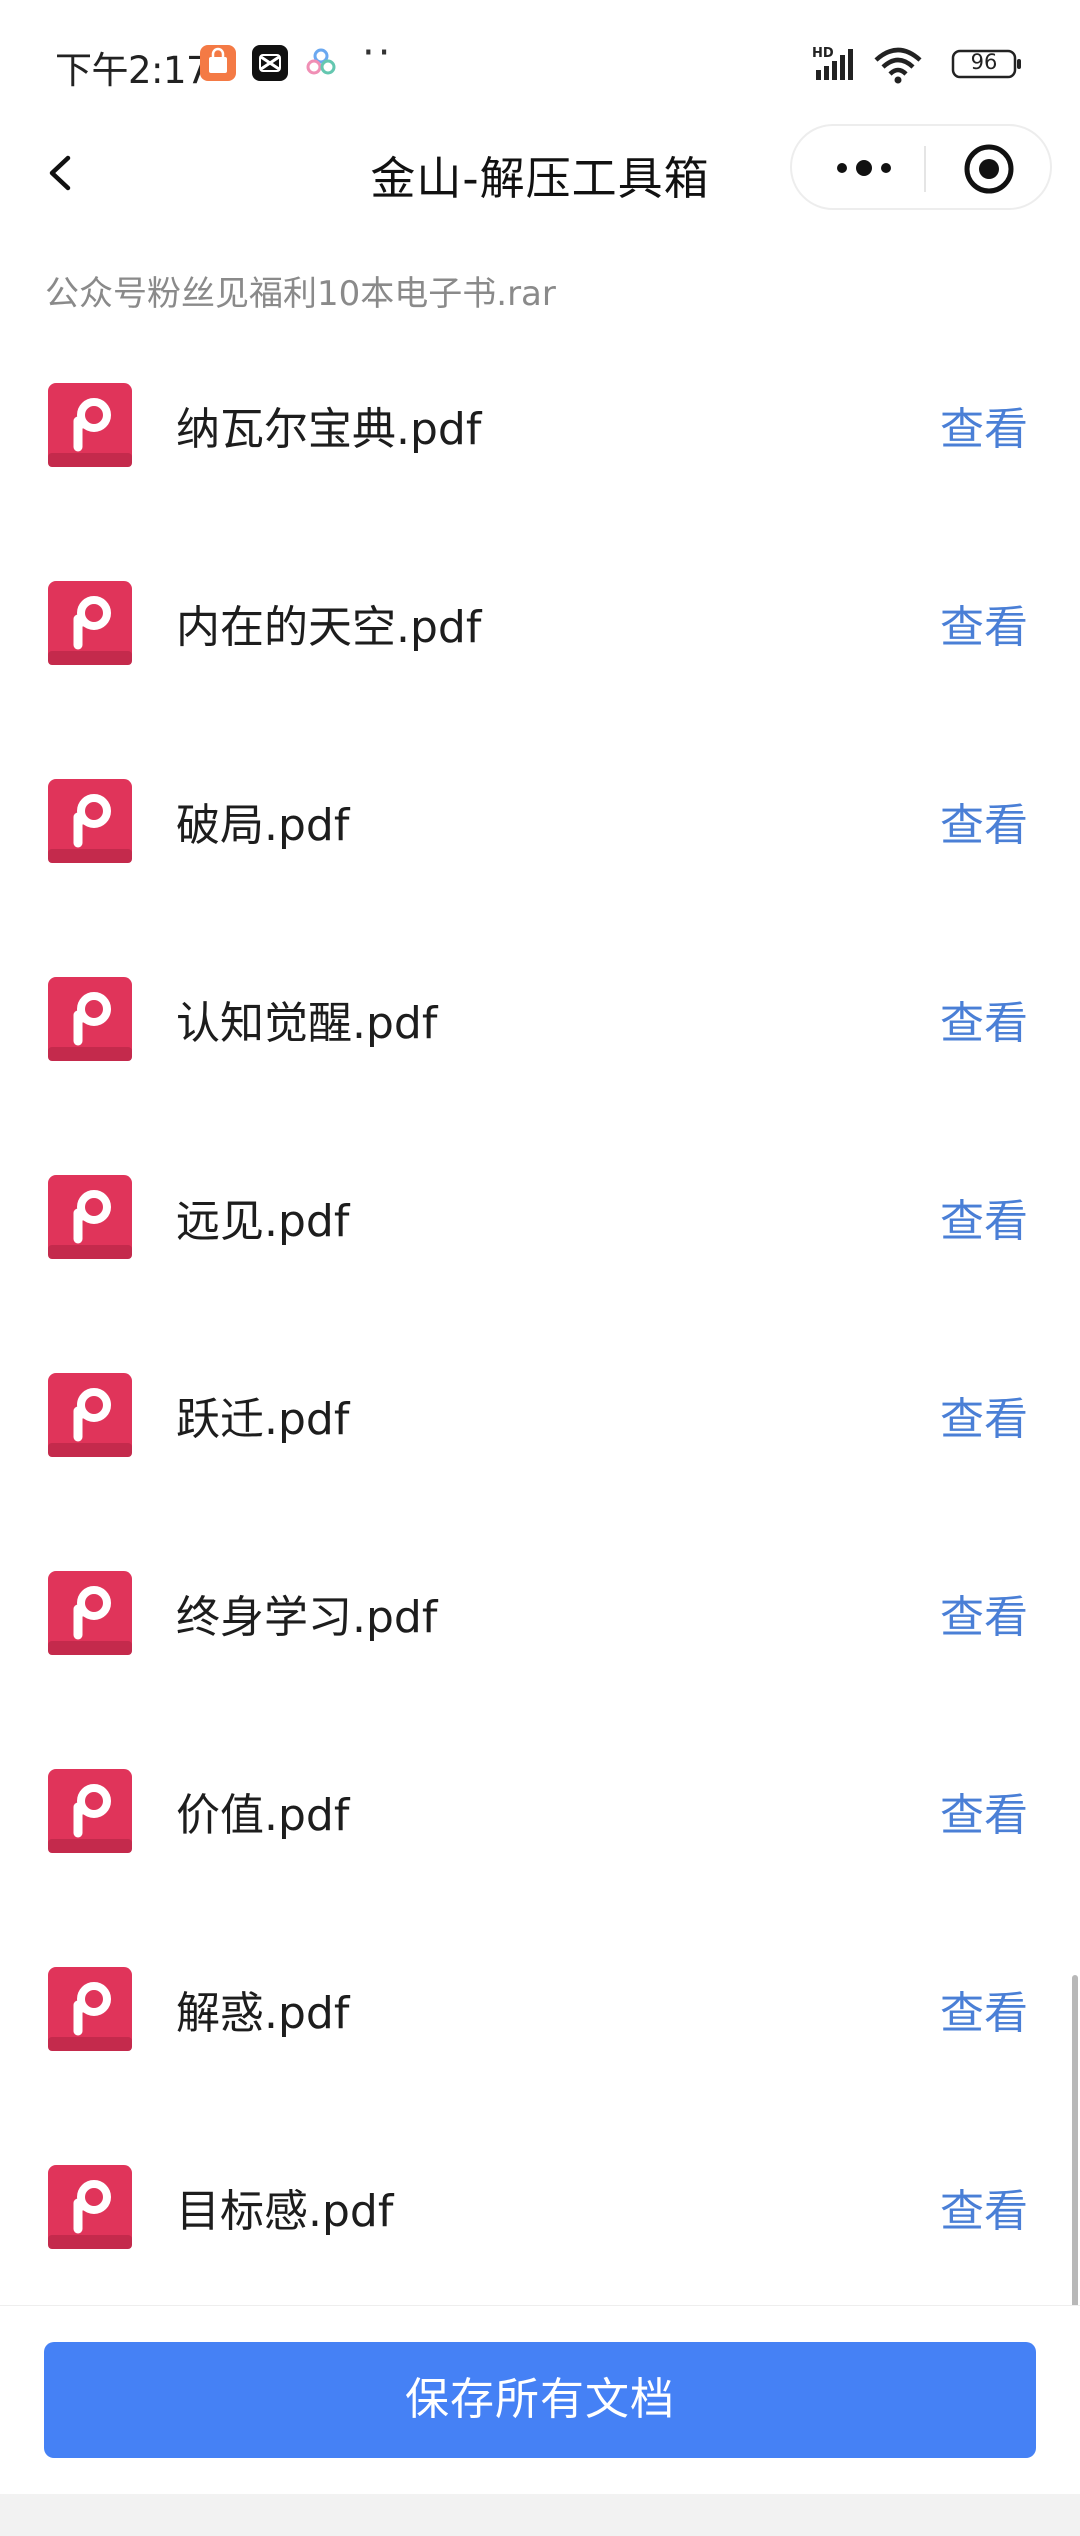 The image size is (1080, 2536). Describe the element at coordinates (285, 2211) in the screenshot. I see `file-name: 目标感.pdf` at that location.